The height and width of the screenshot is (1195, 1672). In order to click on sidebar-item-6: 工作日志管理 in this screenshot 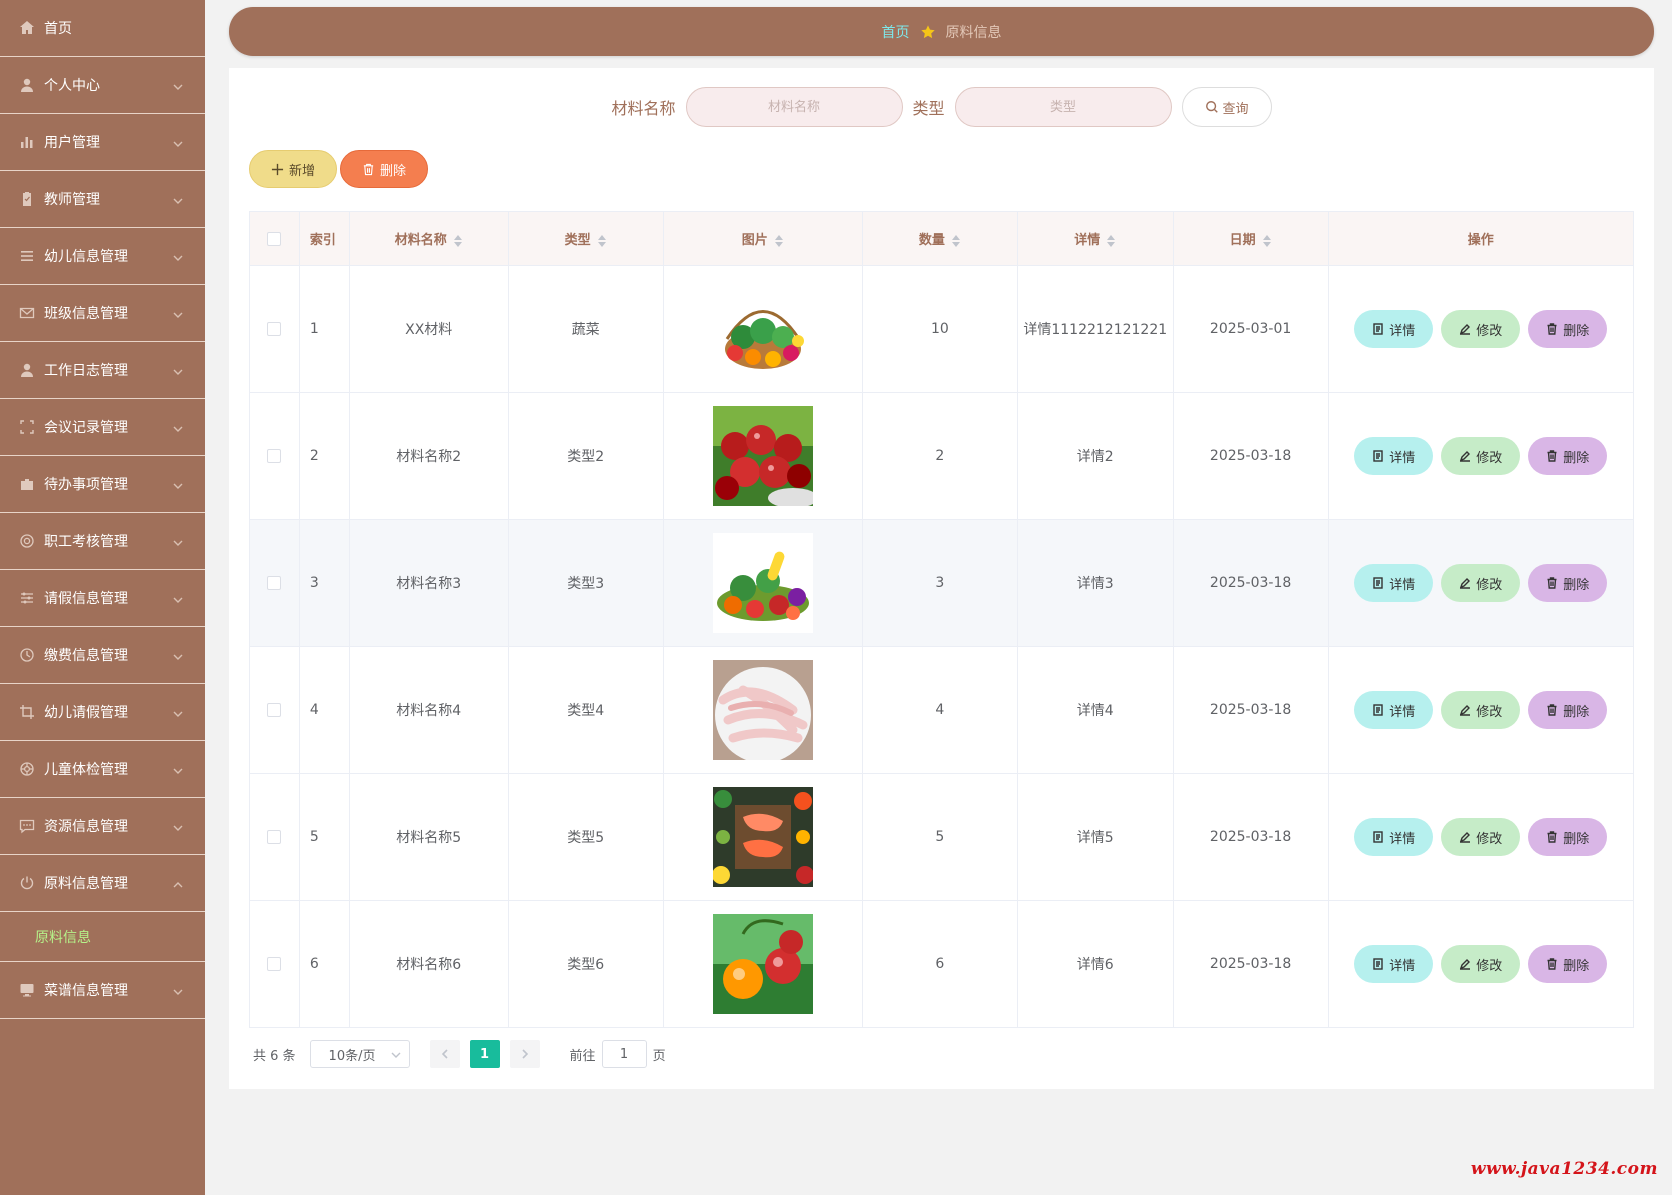, I will do `click(102, 370)`.